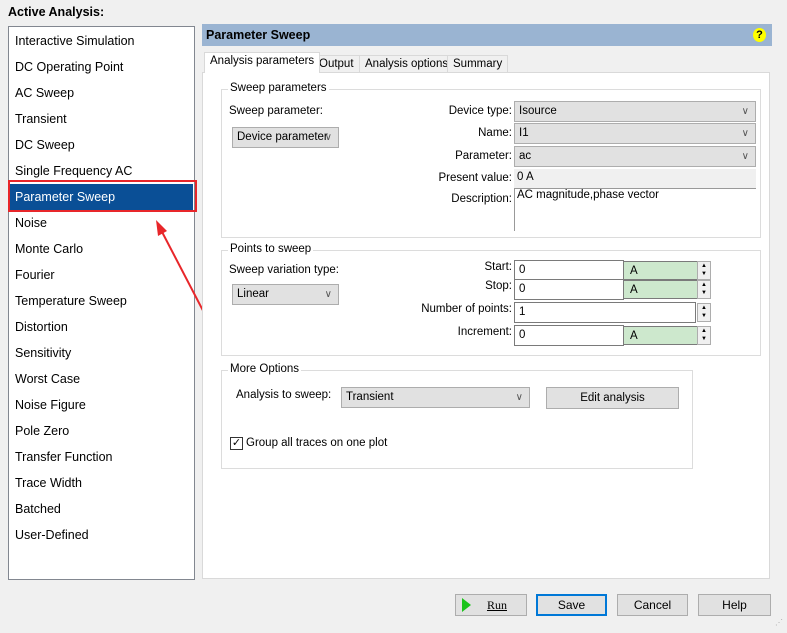 This screenshot has width=787, height=633. Describe the element at coordinates (457, 416) in the screenshot. I see `more-options-group: More Options` at that location.